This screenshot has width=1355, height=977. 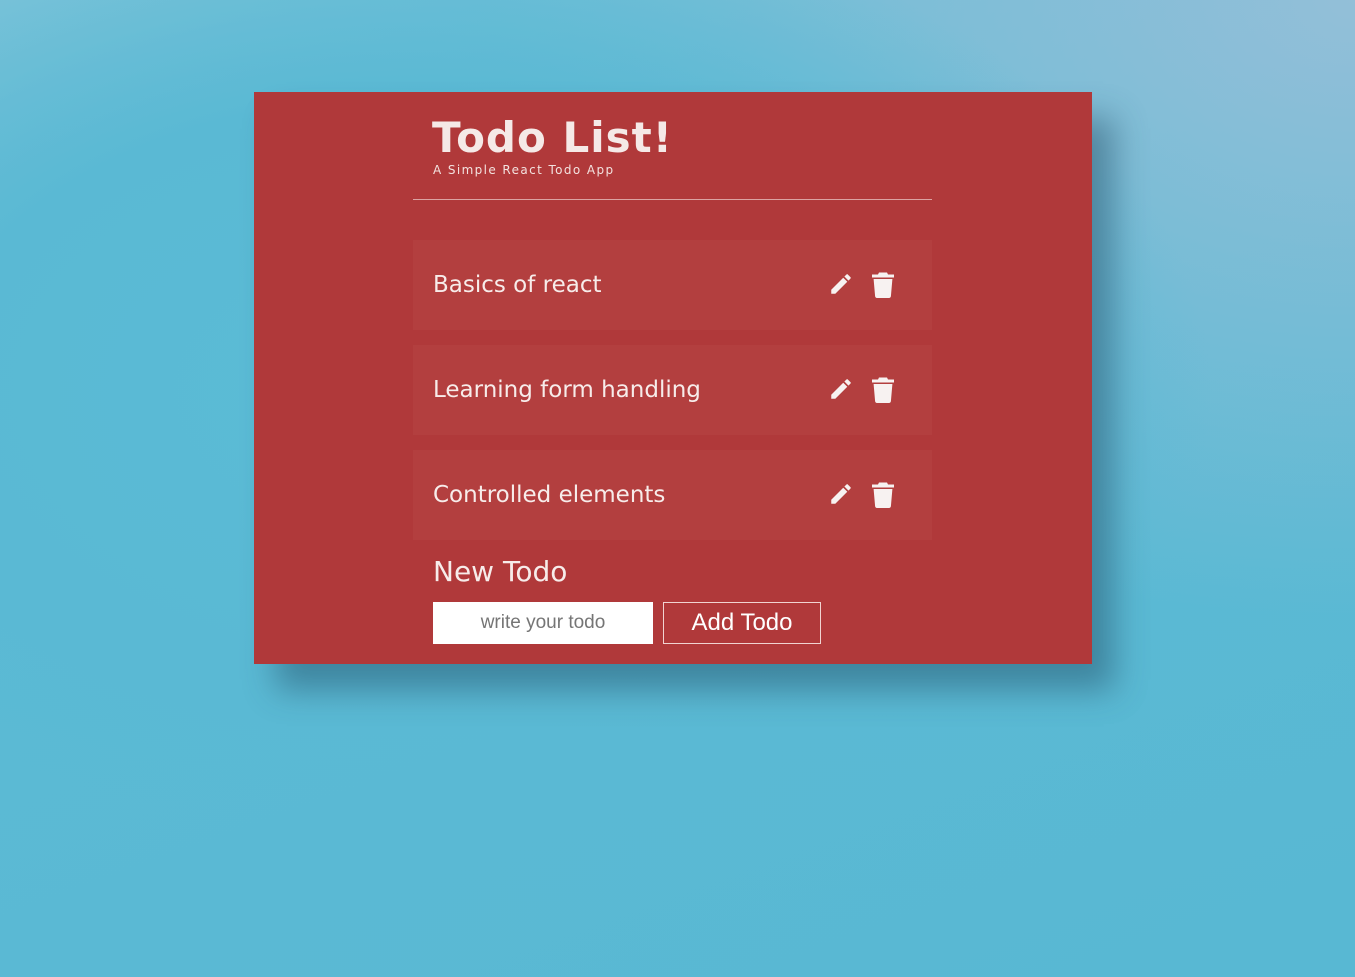 I want to click on todo-item: Basics of react, so click(x=672, y=285).